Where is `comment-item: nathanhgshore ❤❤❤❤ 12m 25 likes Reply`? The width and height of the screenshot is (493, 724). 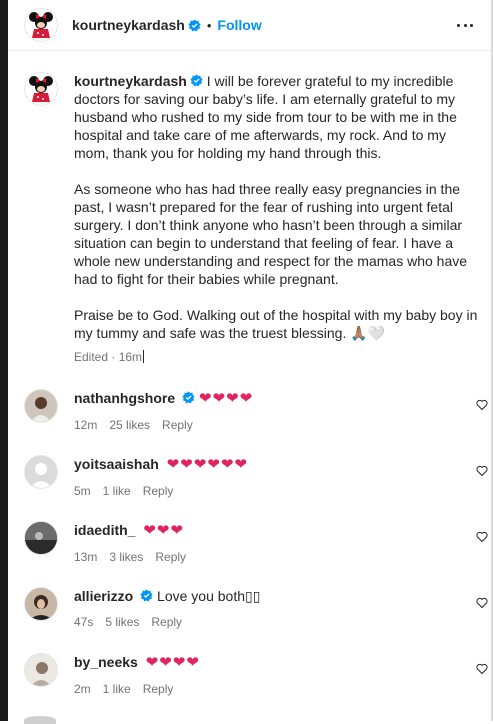 comment-item: nathanhgshore ❤❤❤❤ 12m 25 likes Reply is located at coordinates (256, 410).